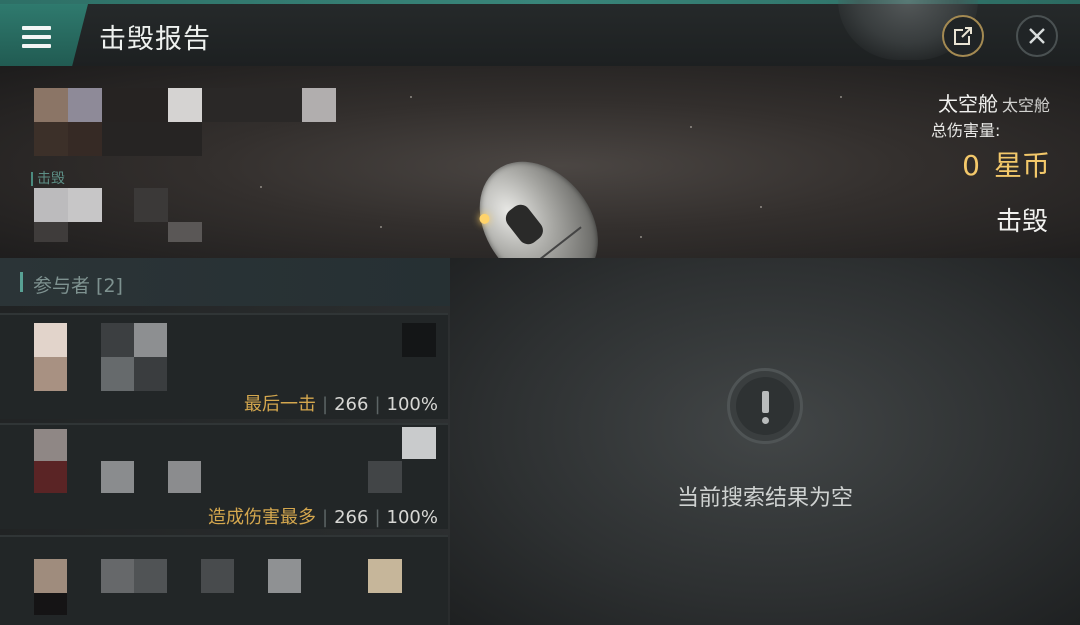 This screenshot has width=1080, height=625. What do you see at coordinates (224, 580) in the screenshot?
I see `participant-row` at bounding box center [224, 580].